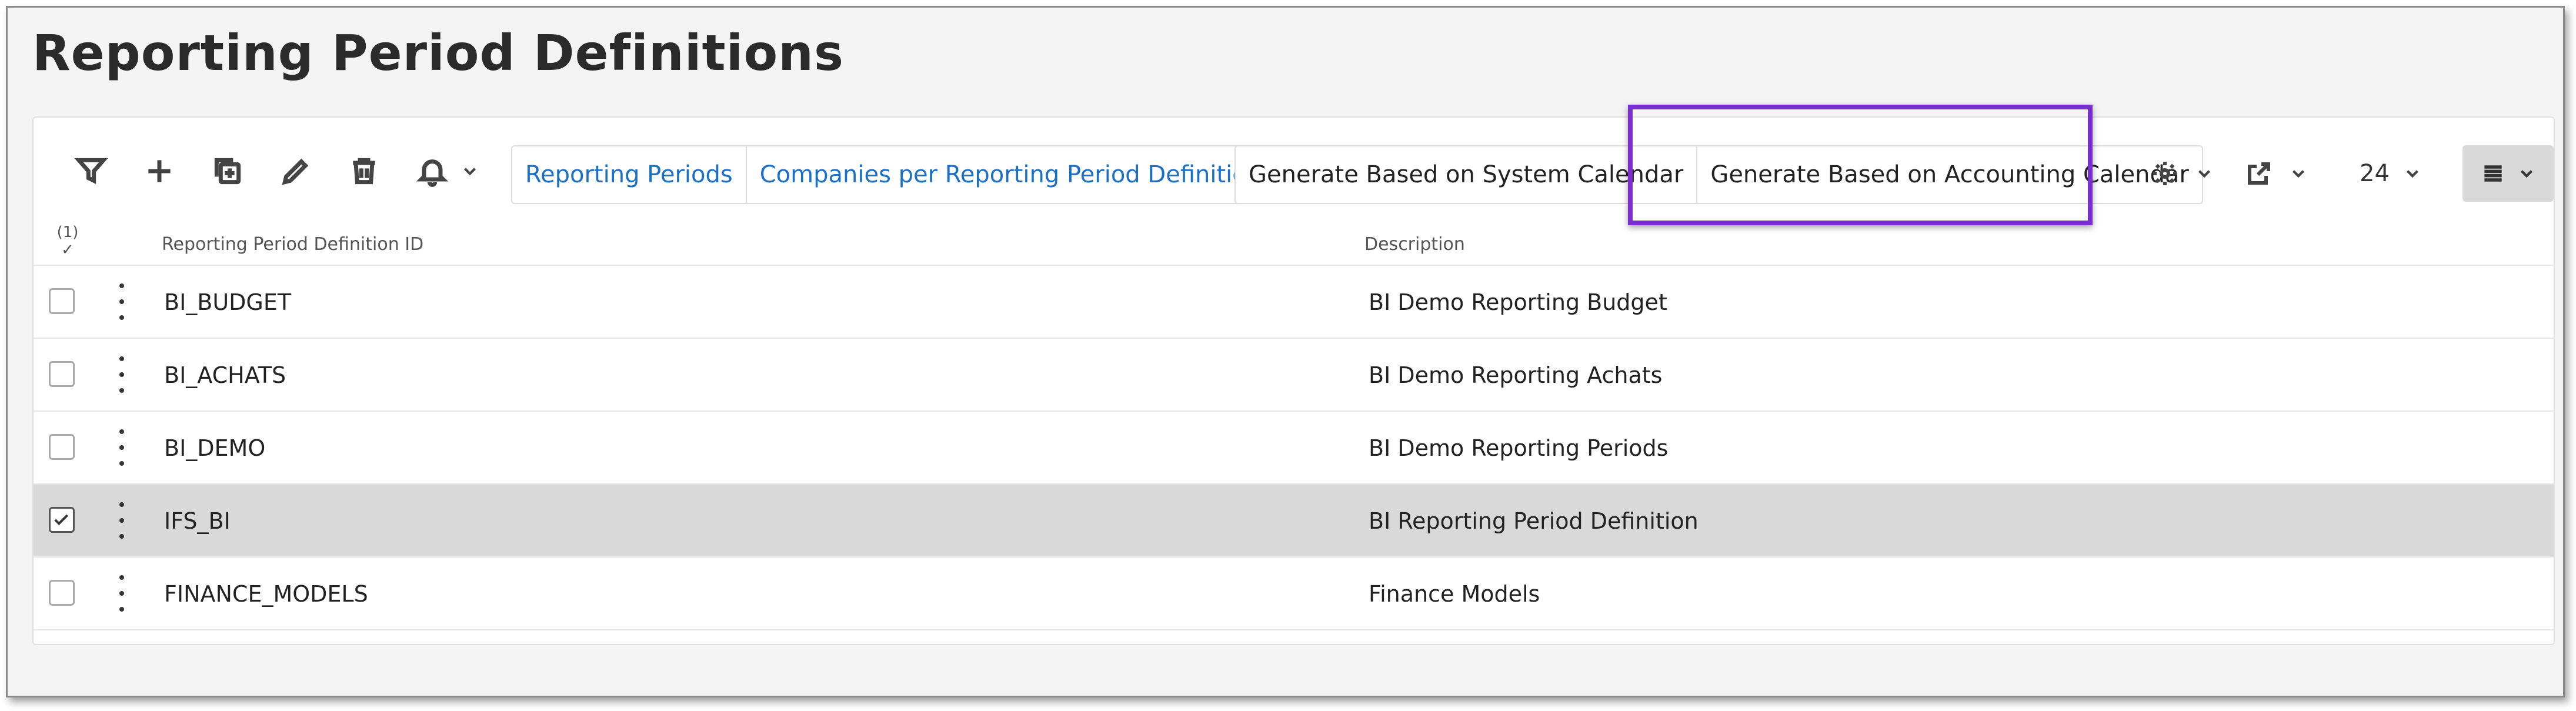 This screenshot has height=711, width=2576. Describe the element at coordinates (2493, 174) in the screenshot. I see `list-view-icon` at that location.